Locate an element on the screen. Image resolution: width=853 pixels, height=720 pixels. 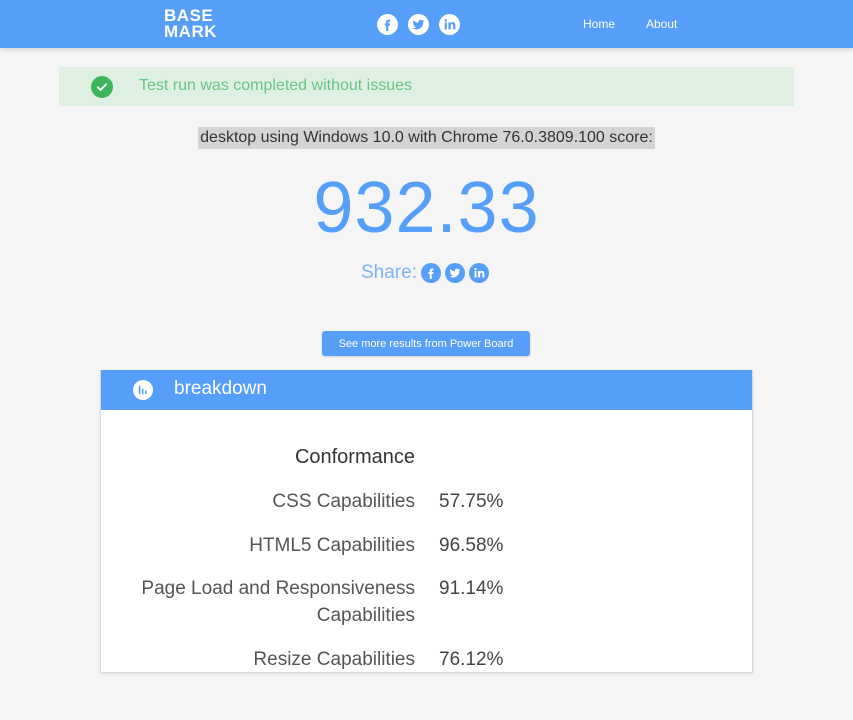
power-board-button: See more results from Power Board is located at coordinates (426, 343).